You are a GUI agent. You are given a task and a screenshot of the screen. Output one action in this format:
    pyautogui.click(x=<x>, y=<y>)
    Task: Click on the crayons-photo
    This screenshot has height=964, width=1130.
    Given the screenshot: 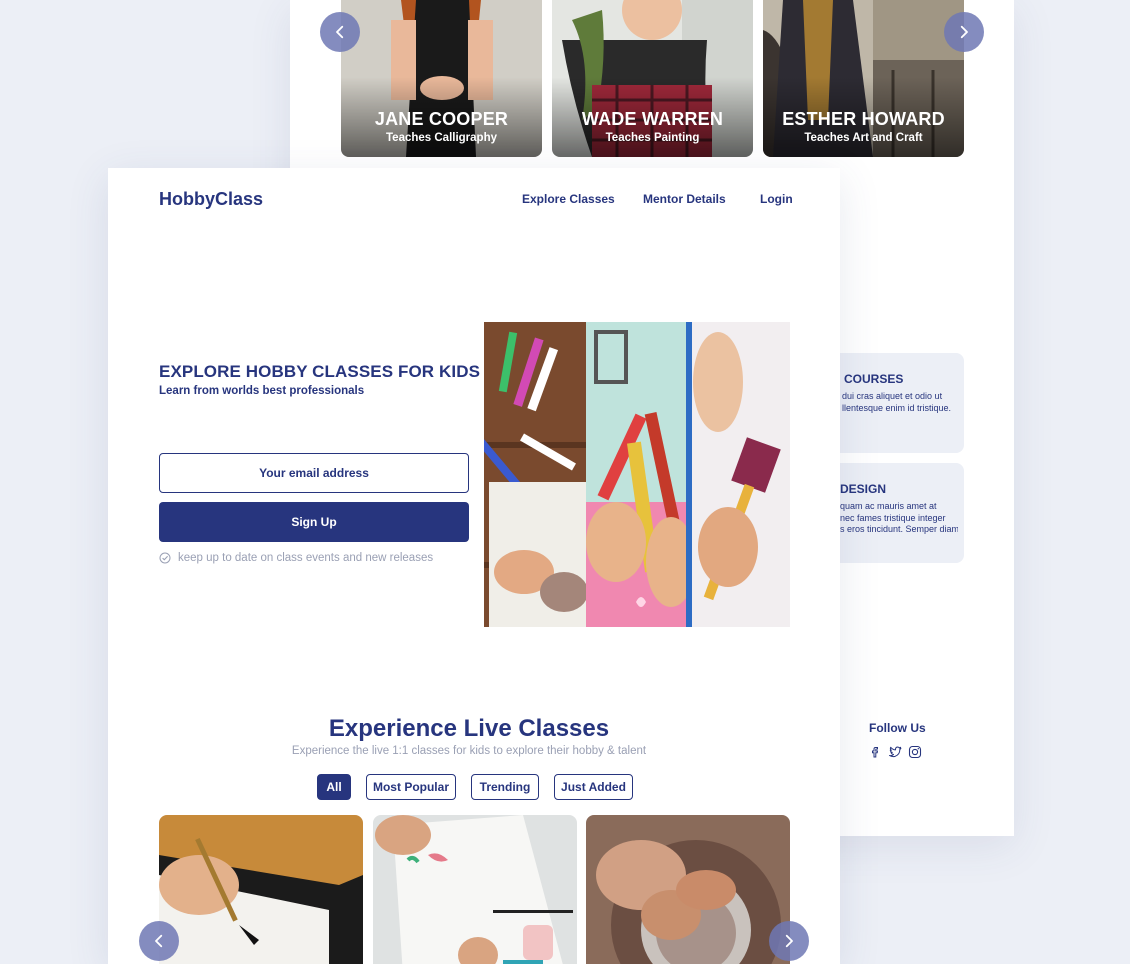 What is the action you would take?
    pyautogui.click(x=637, y=474)
    